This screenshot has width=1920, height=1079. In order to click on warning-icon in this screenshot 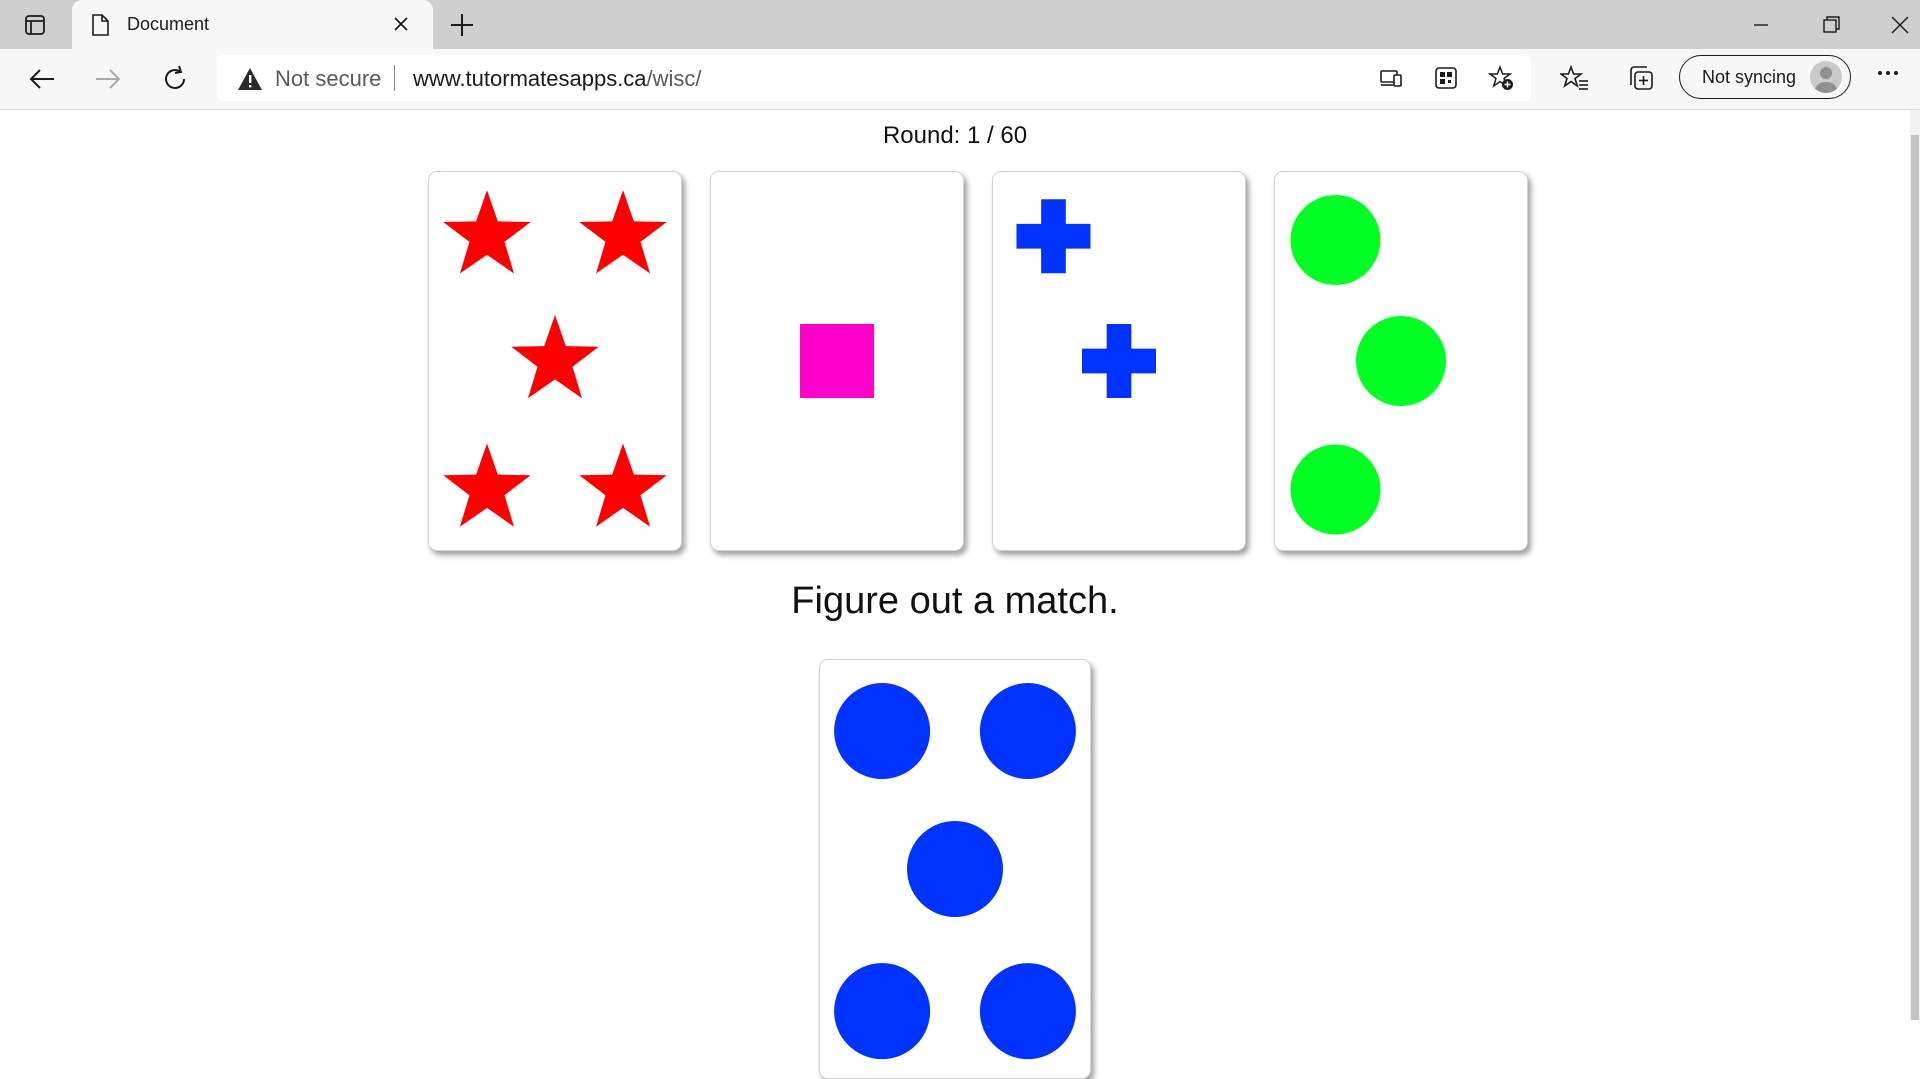, I will do `click(250, 79)`.